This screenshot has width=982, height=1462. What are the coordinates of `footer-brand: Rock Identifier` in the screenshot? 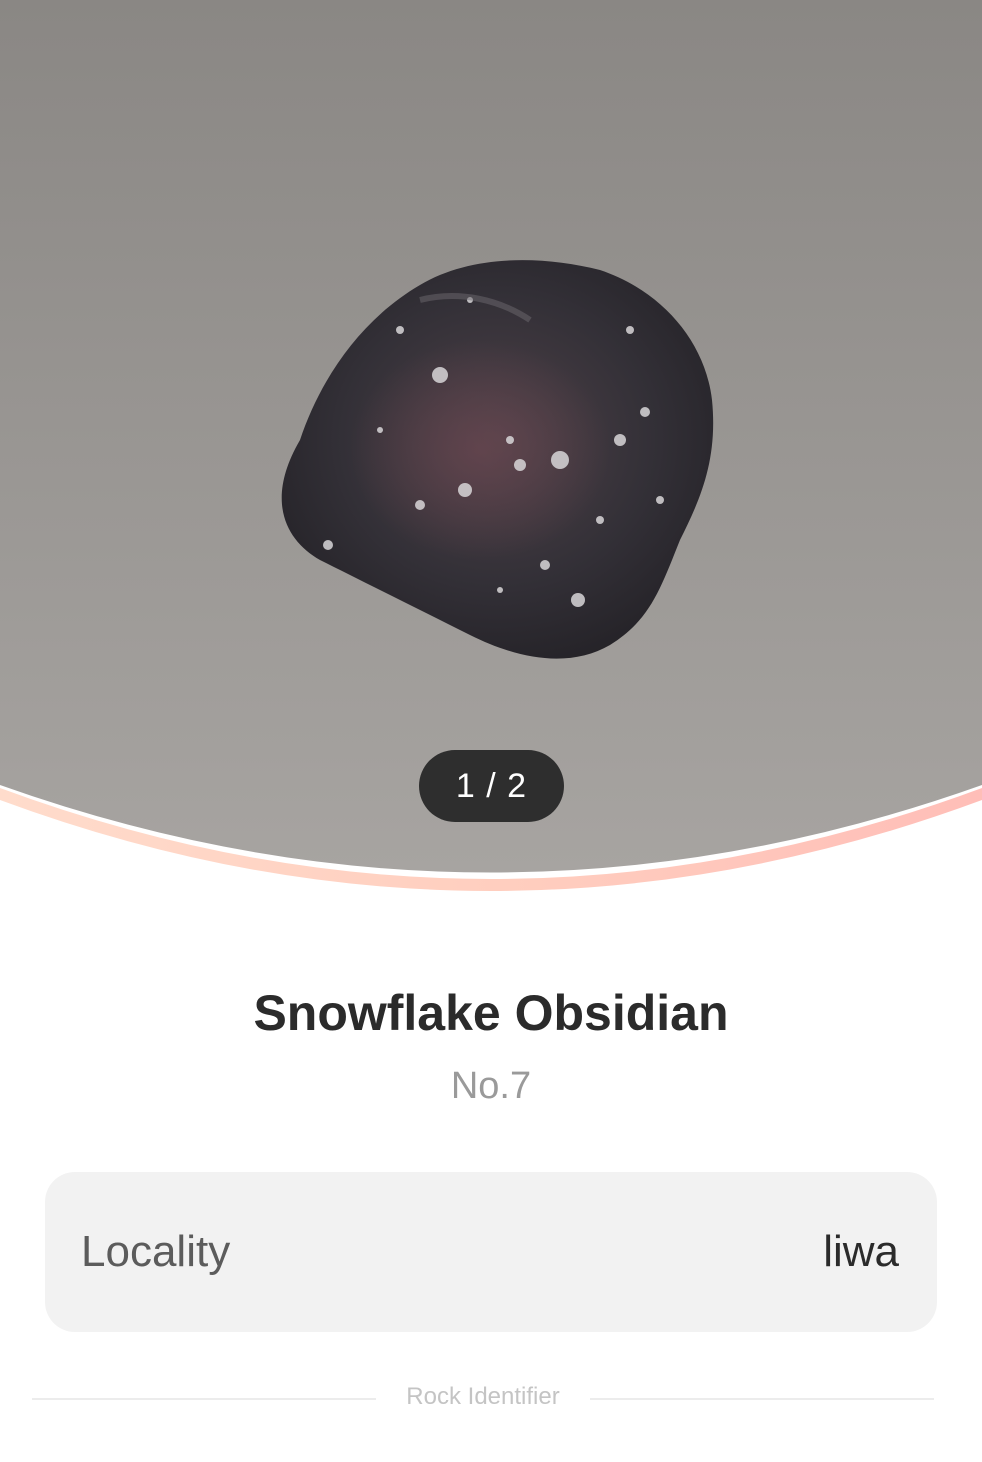 It's located at (483, 1396).